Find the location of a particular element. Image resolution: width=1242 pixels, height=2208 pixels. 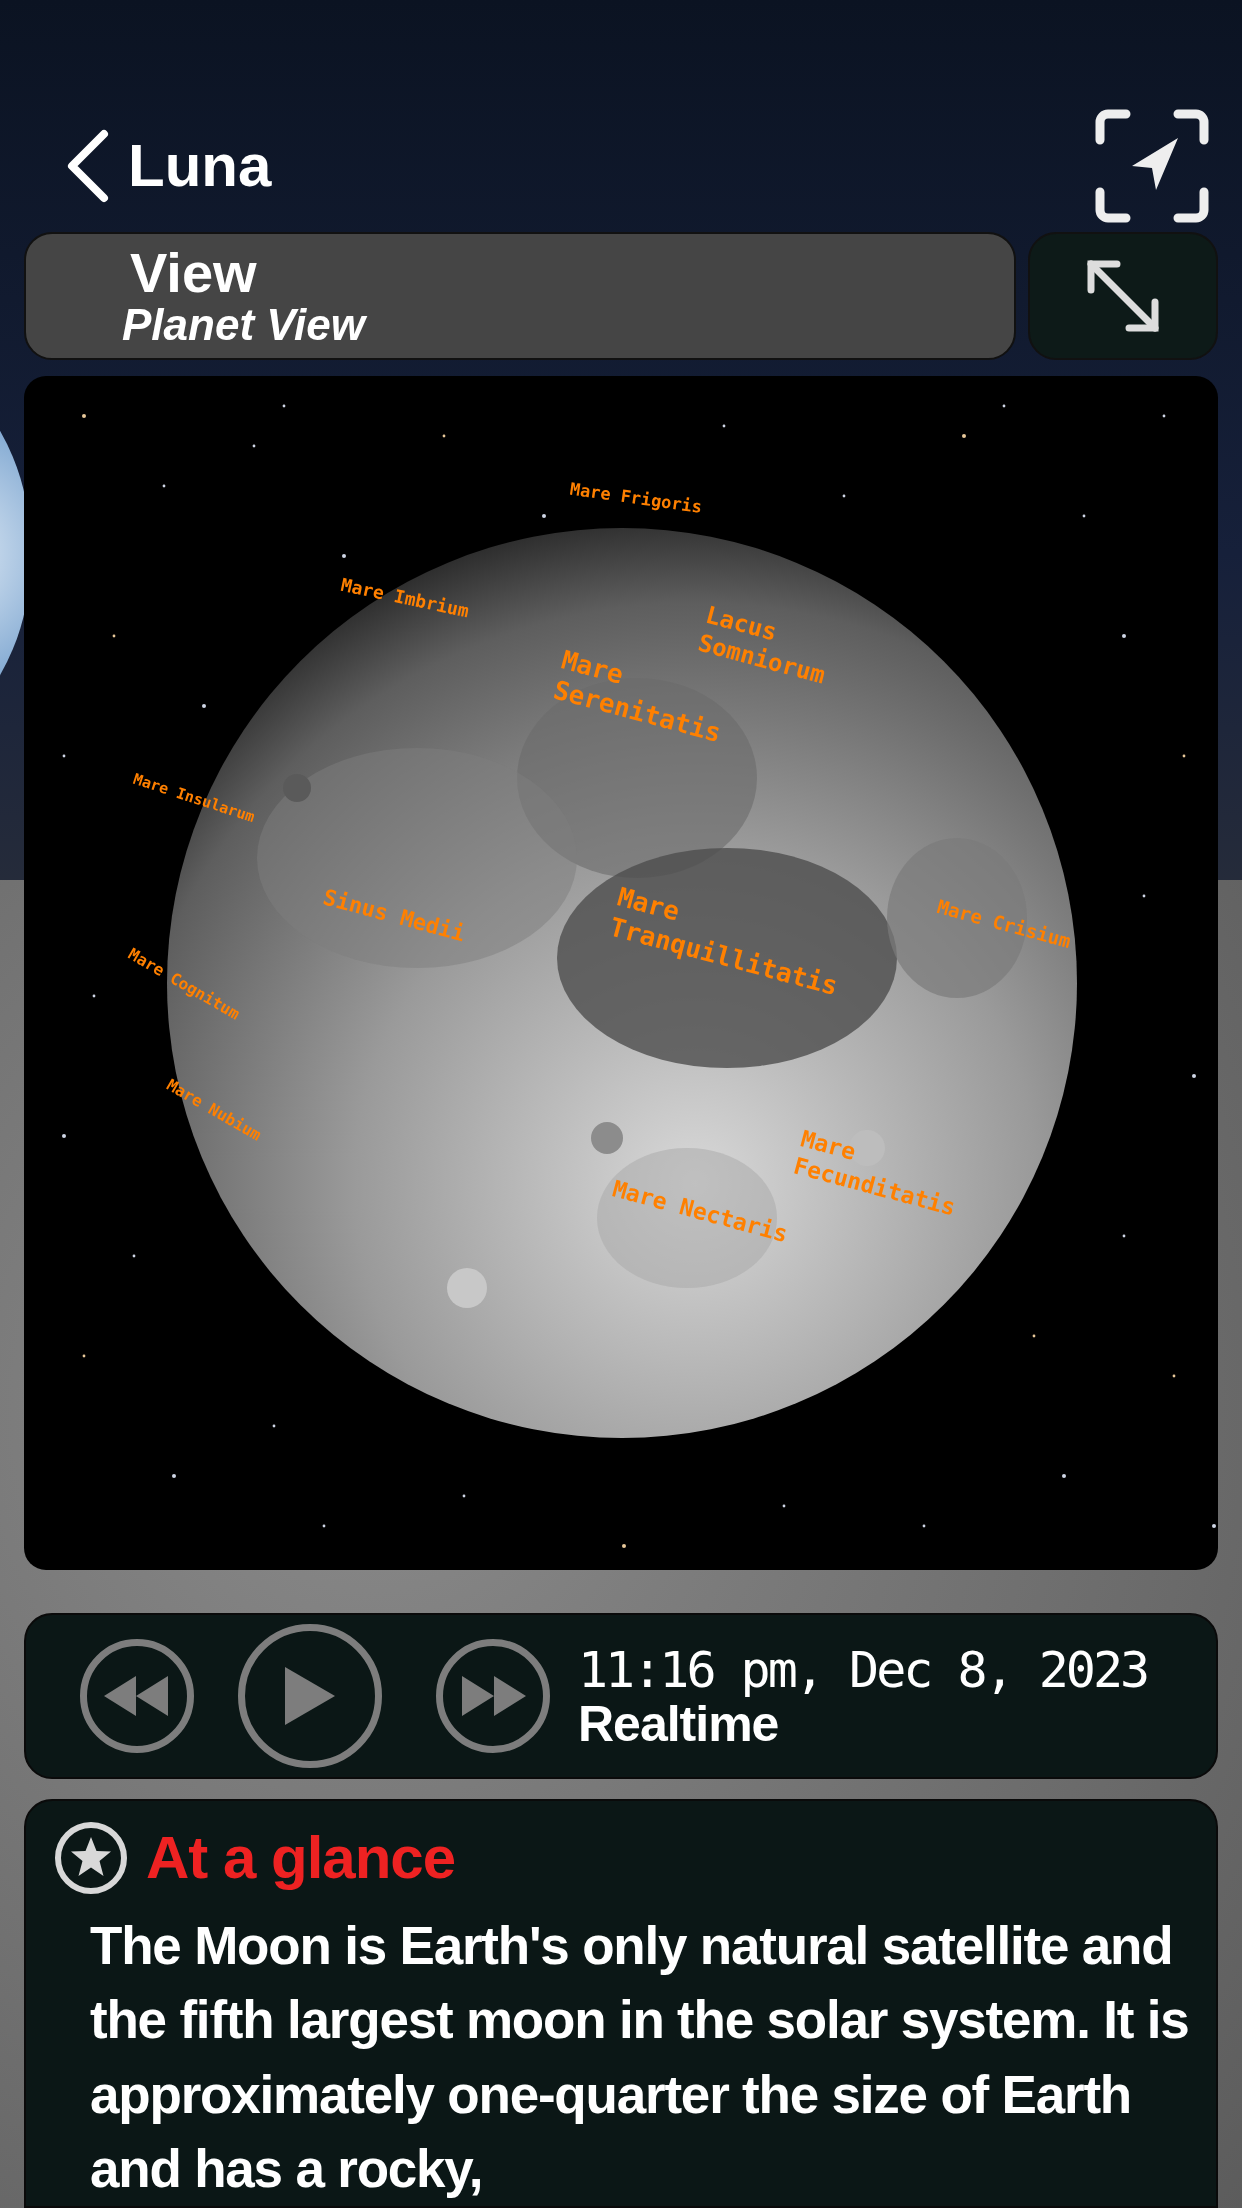

description-paragraph: The Moon is Earth's only natural satellite and the fifth largest moon in the solar system. It is approximately one-quarter the size of Earth and has a rocky, is located at coordinates (639, 2057).